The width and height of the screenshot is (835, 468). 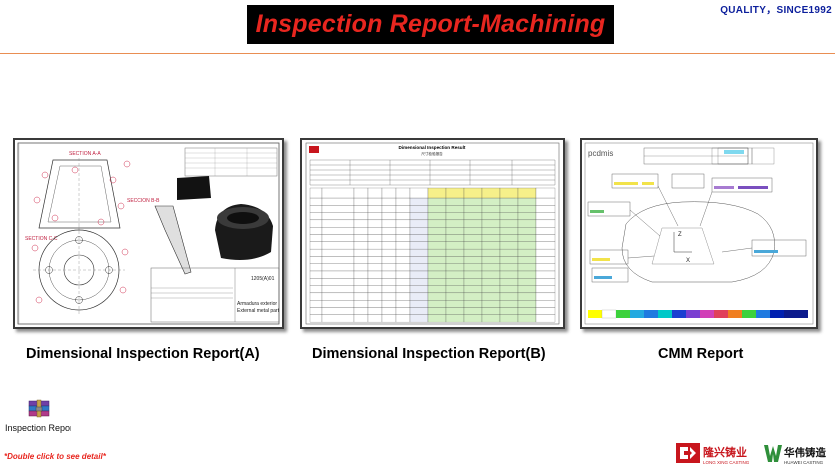 What do you see at coordinates (804, 462) in the screenshot?
I see `huawei-en-text: HUAWEI CASTING` at bounding box center [804, 462].